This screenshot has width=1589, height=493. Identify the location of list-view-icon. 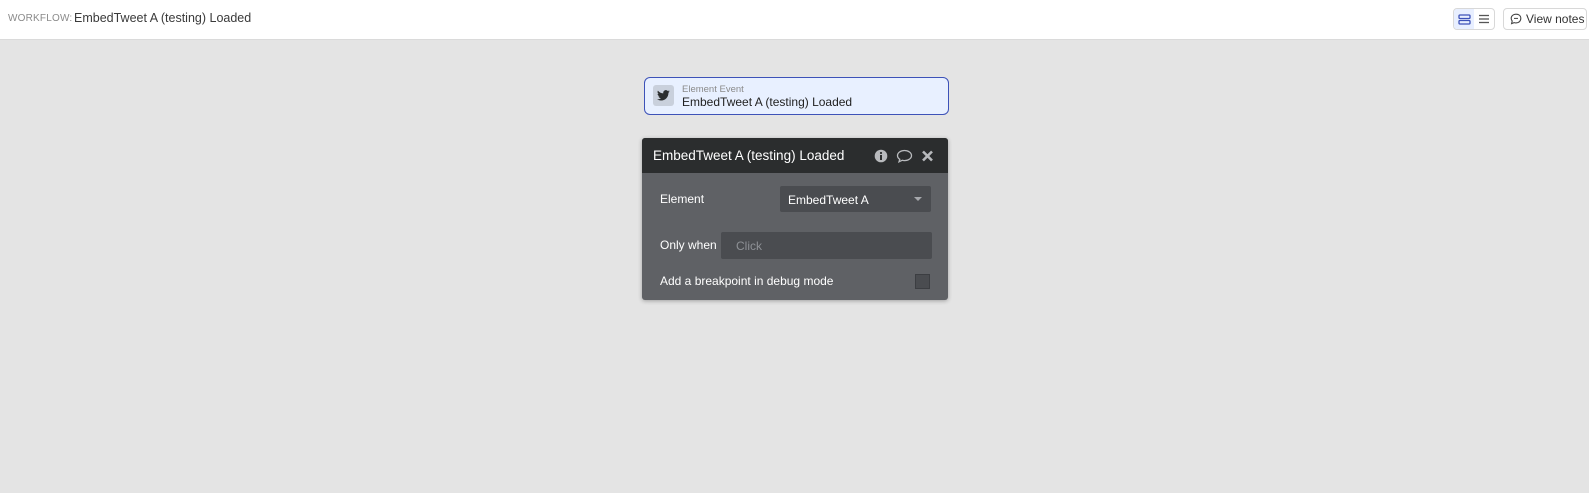
(1484, 19).